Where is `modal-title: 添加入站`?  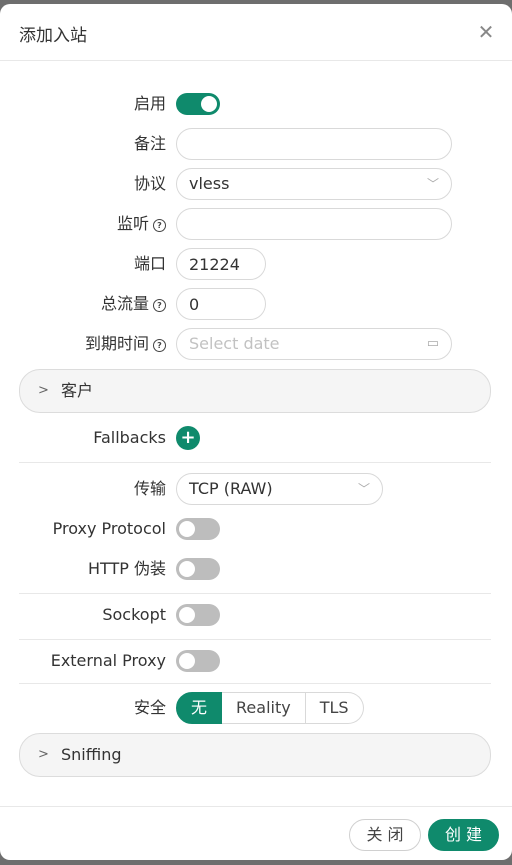
modal-title: 添加入站 is located at coordinates (53, 36).